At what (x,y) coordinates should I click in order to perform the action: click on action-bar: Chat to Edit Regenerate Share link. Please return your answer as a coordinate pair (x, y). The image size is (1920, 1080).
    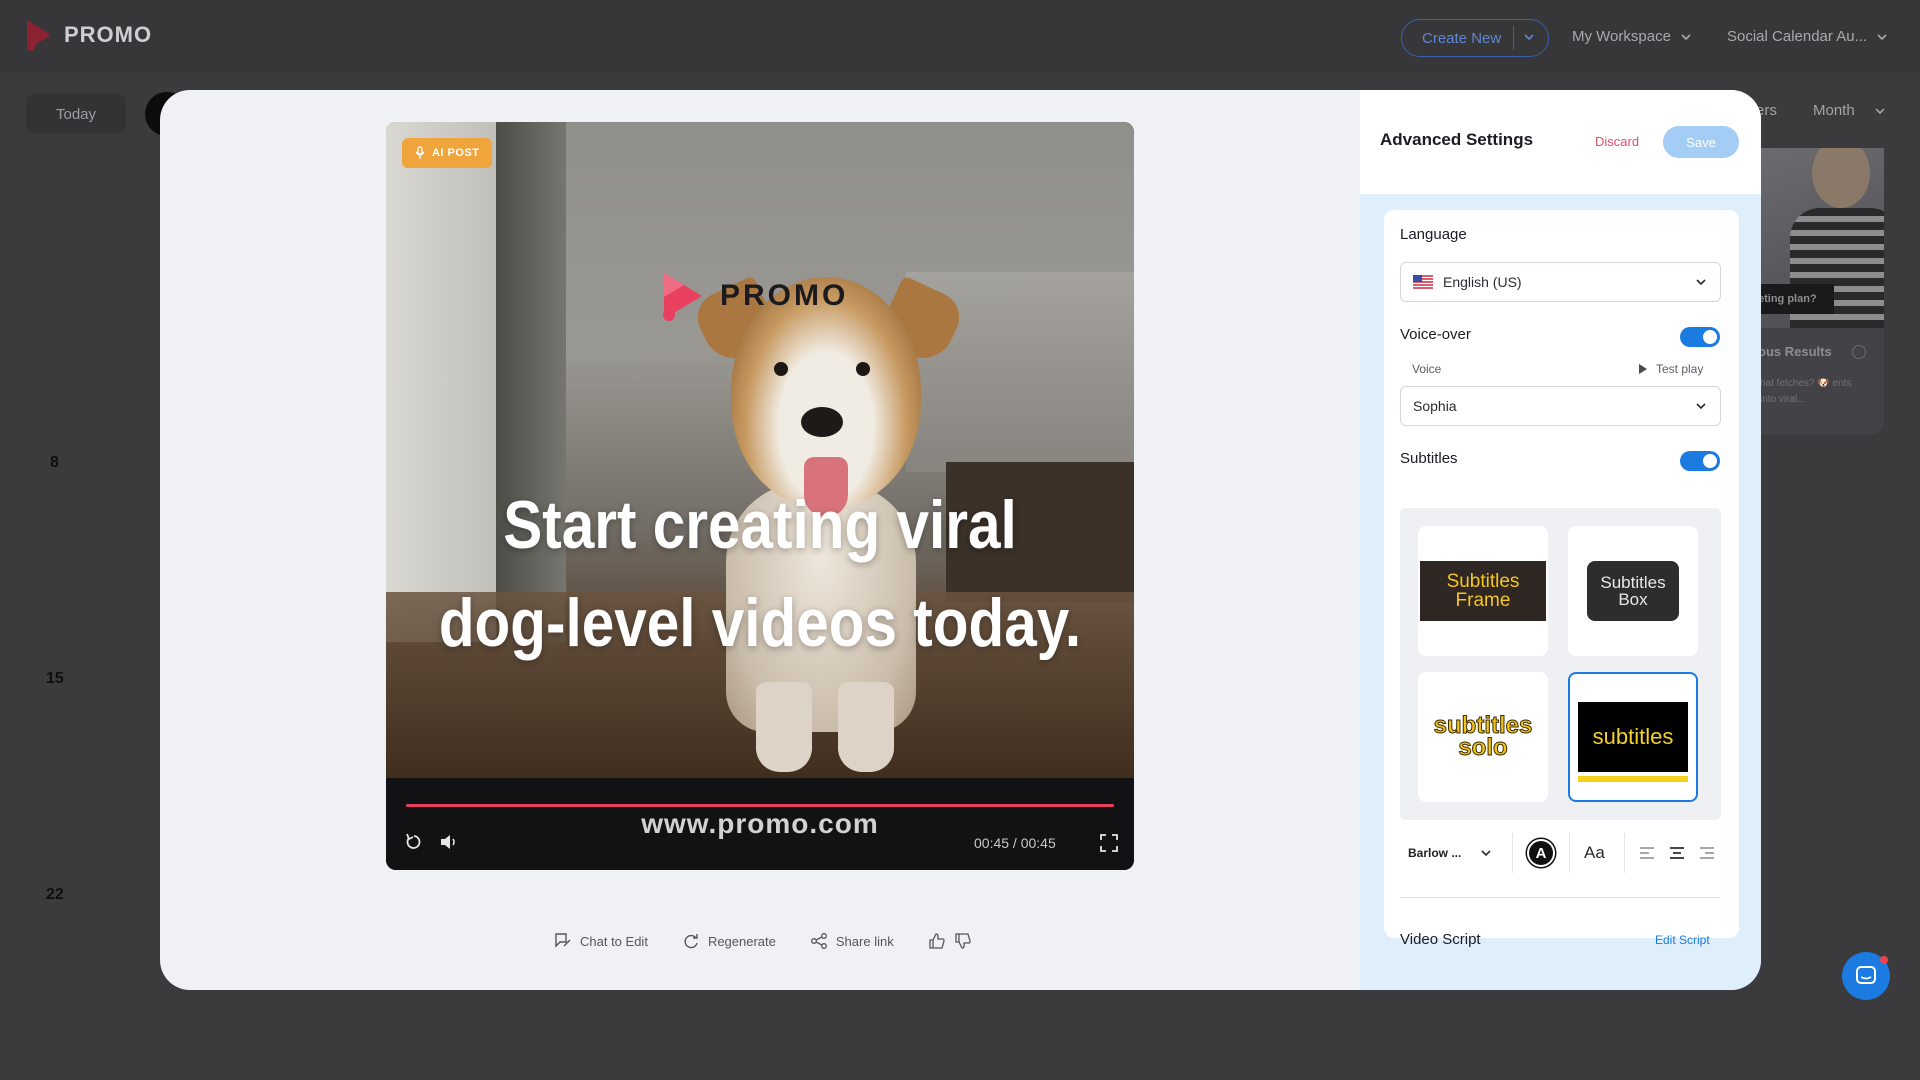
    Looking at the image, I should click on (763, 941).